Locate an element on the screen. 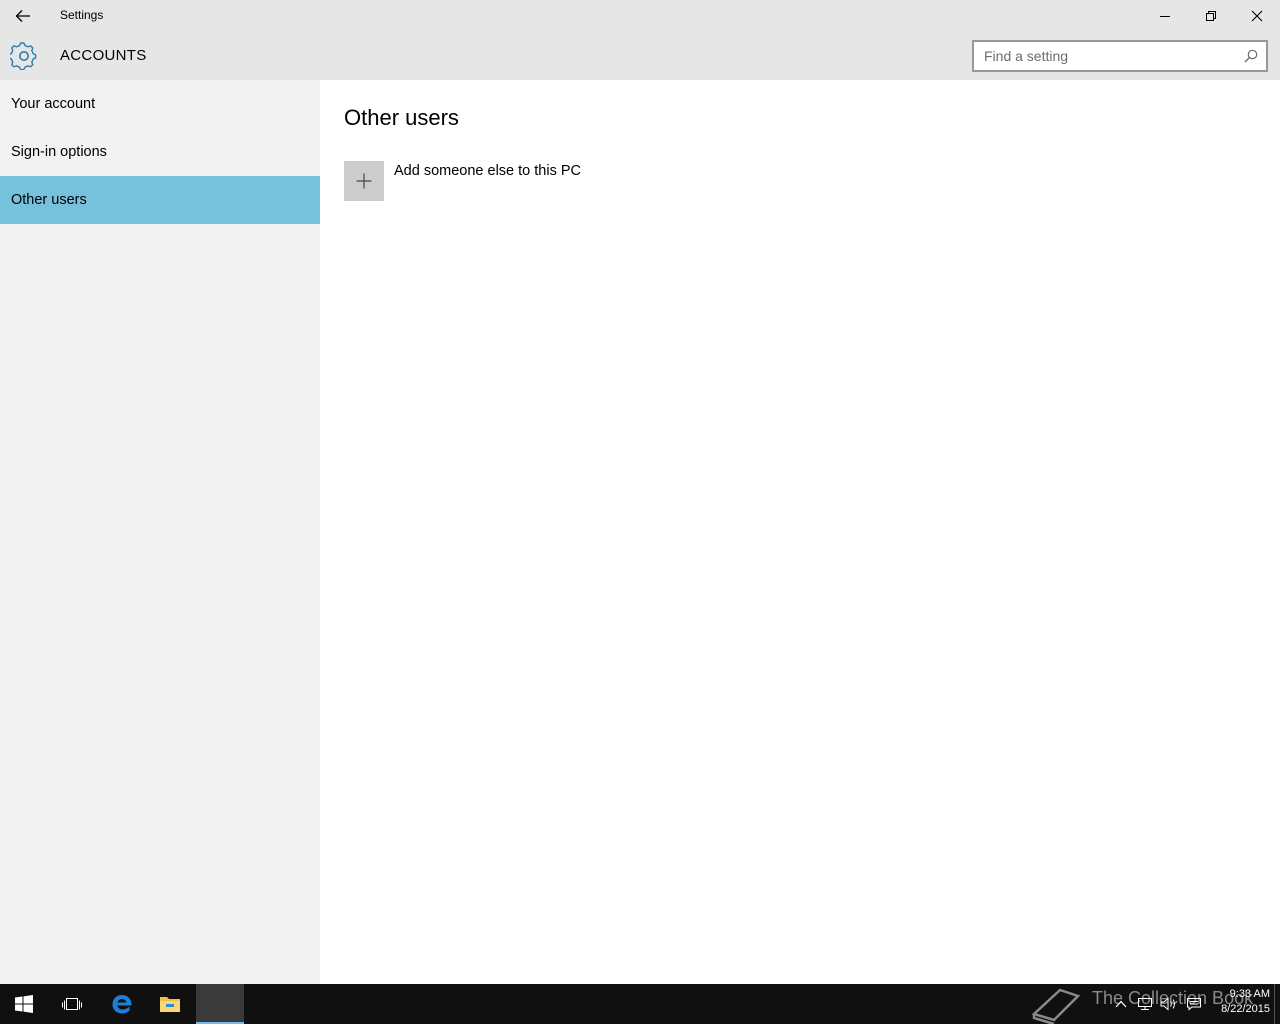 This screenshot has height=1024, width=1280. back-button is located at coordinates (23, 16).